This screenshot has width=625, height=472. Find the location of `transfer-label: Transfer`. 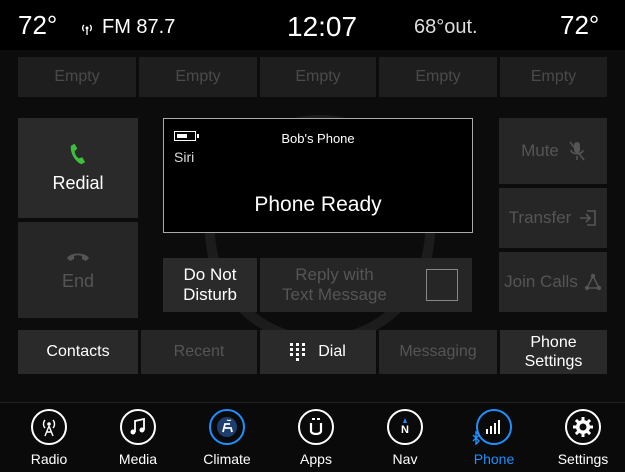

transfer-label: Transfer is located at coordinates (540, 217).